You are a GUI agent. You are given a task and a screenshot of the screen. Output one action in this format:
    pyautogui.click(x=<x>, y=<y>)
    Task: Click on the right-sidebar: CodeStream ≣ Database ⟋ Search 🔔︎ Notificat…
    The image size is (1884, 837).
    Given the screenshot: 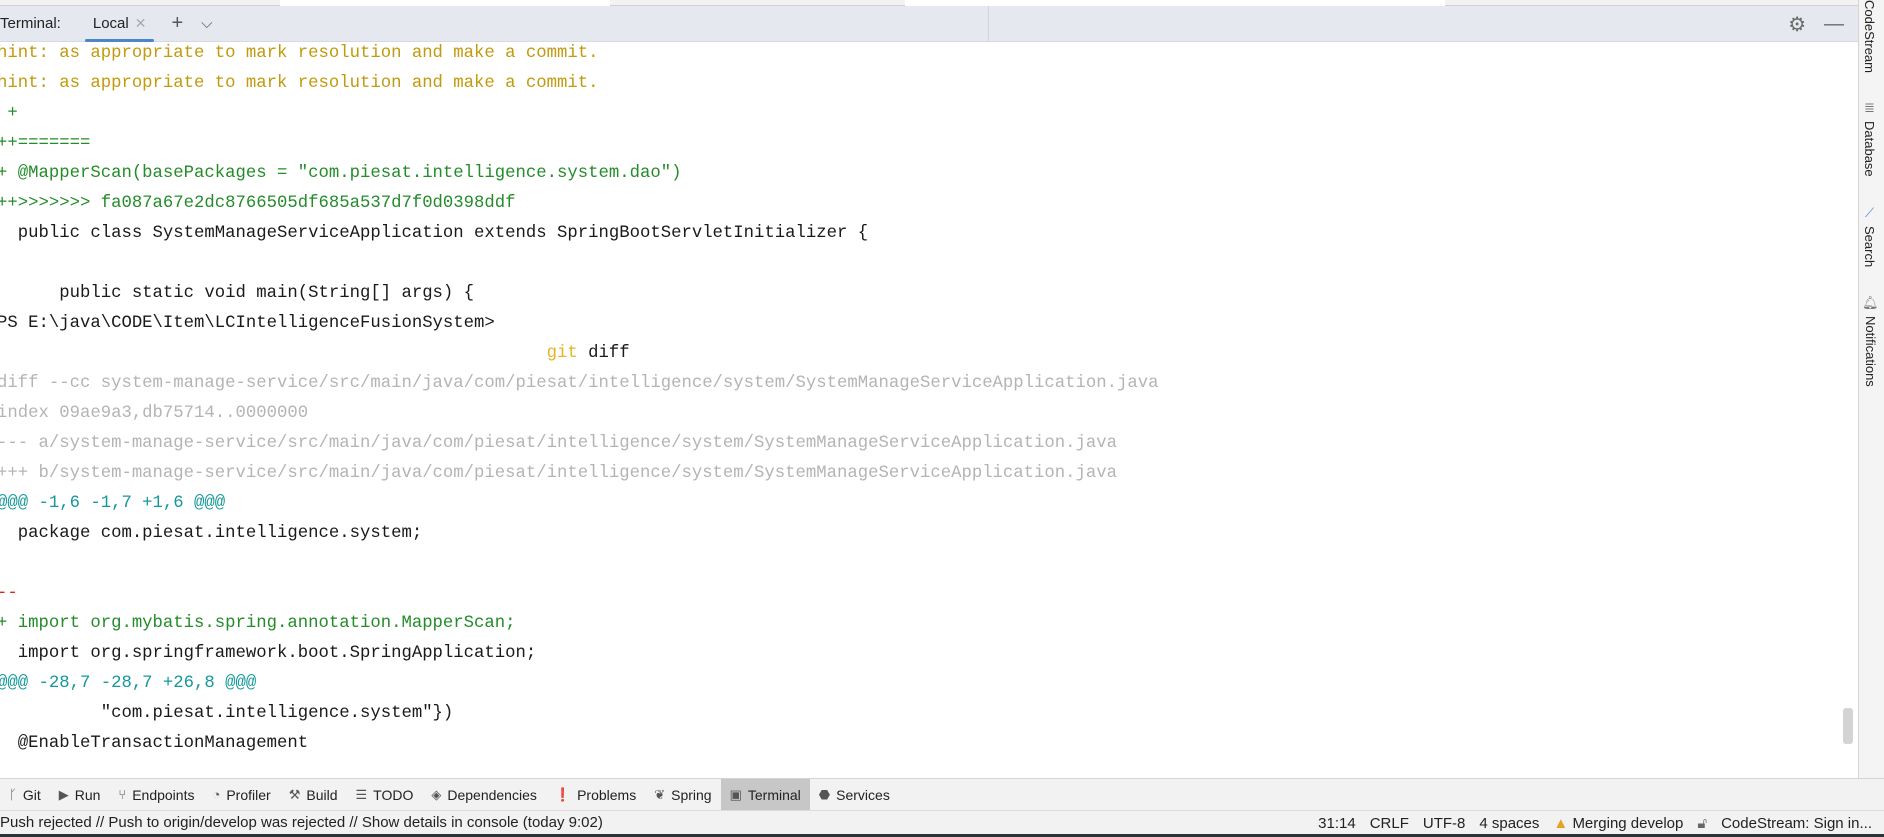 What is the action you would take?
    pyautogui.click(x=1871, y=389)
    